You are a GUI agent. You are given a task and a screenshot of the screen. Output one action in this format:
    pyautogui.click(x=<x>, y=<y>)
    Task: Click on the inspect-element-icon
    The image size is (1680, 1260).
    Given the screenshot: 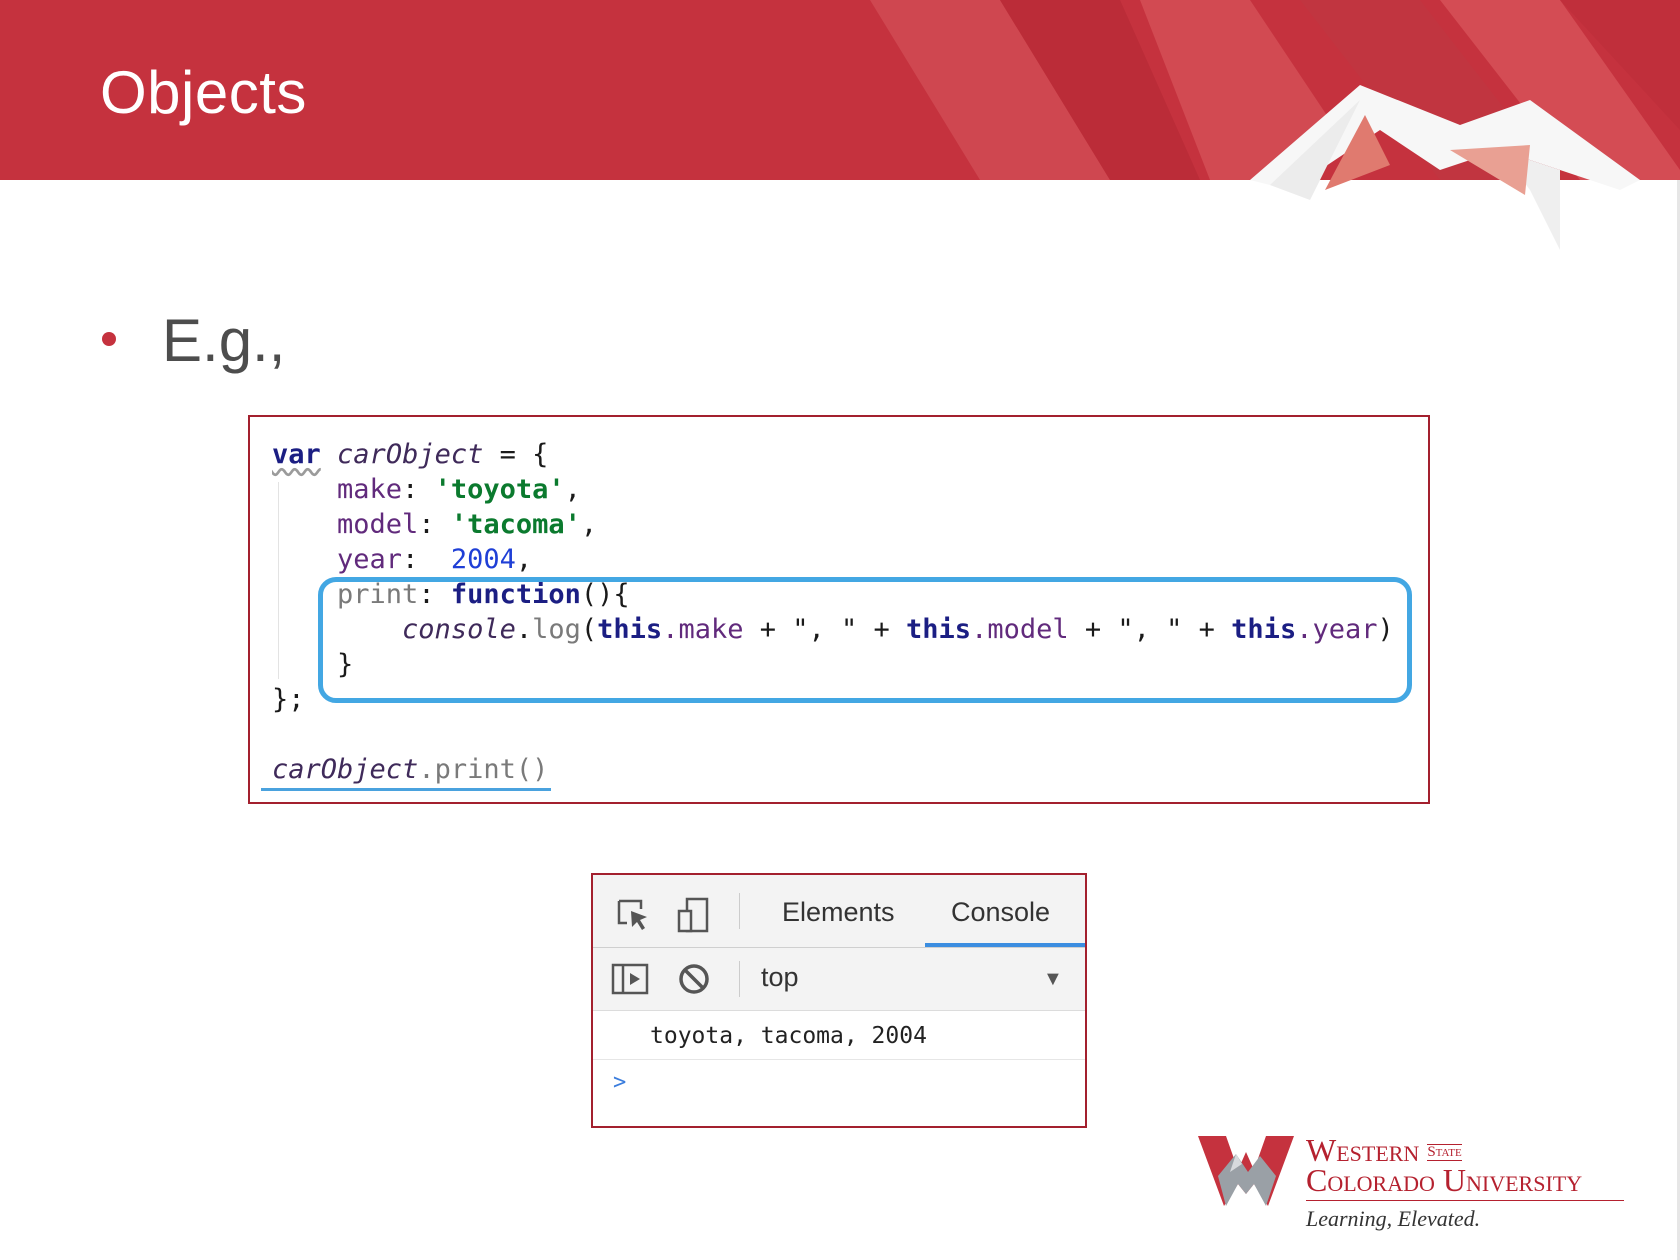 What is the action you would take?
    pyautogui.click(x=633, y=915)
    